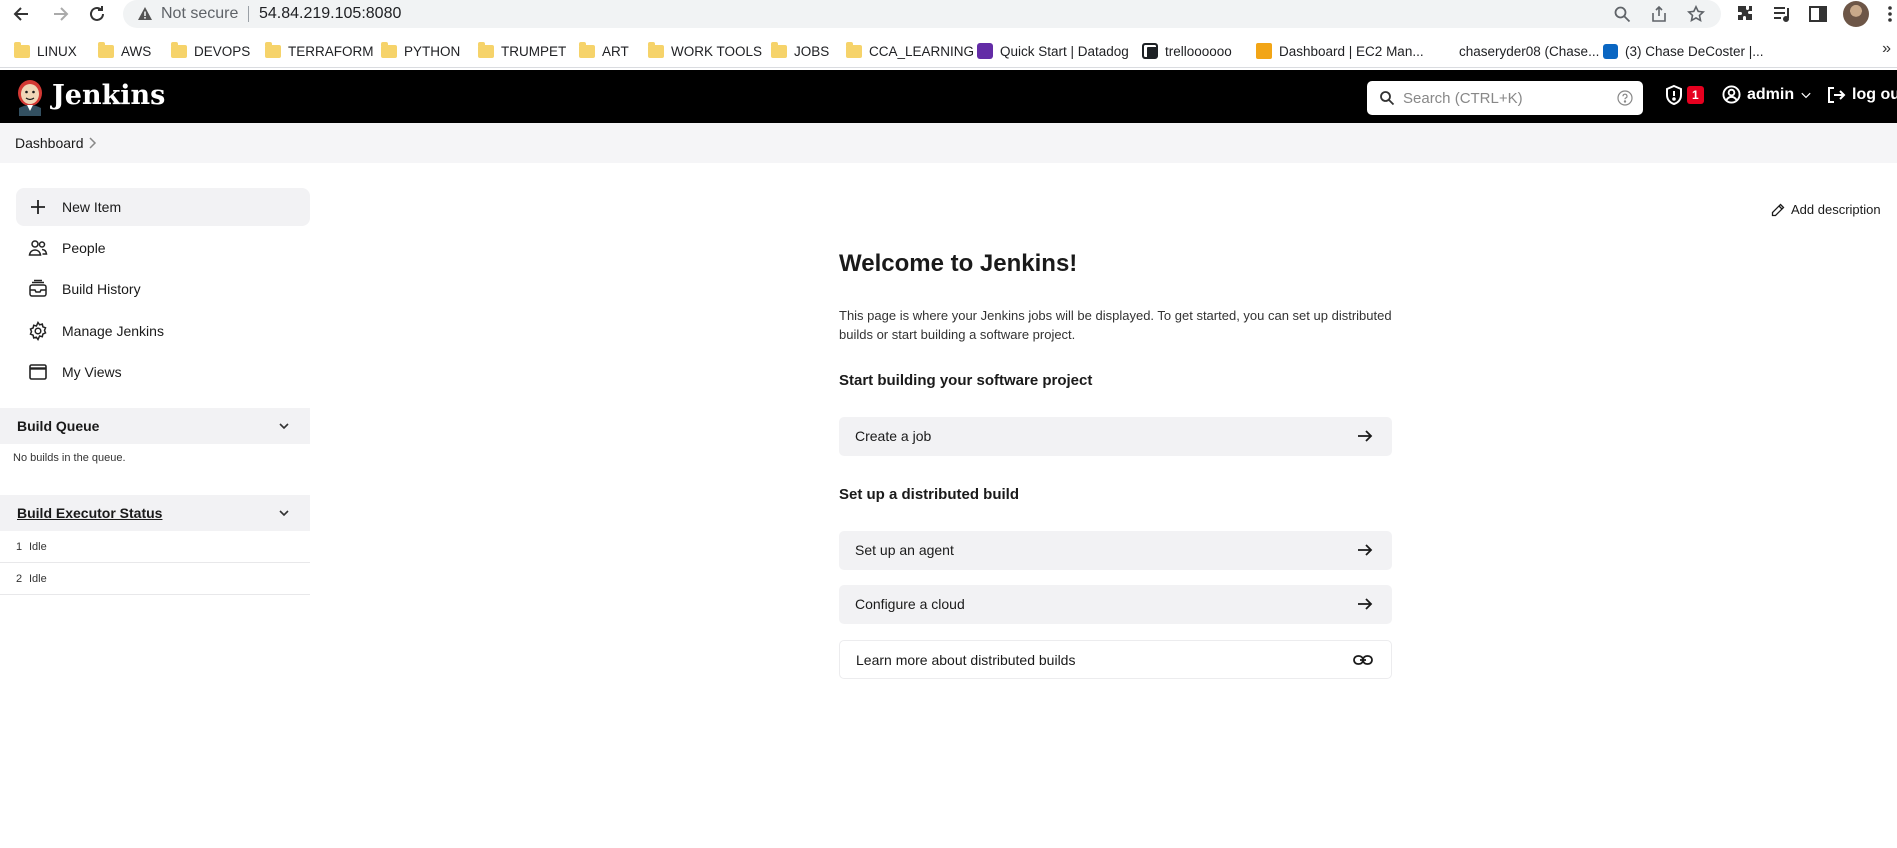 This screenshot has height=848, width=1897. What do you see at coordinates (19, 579) in the screenshot?
I see `executor-number: 2` at bounding box center [19, 579].